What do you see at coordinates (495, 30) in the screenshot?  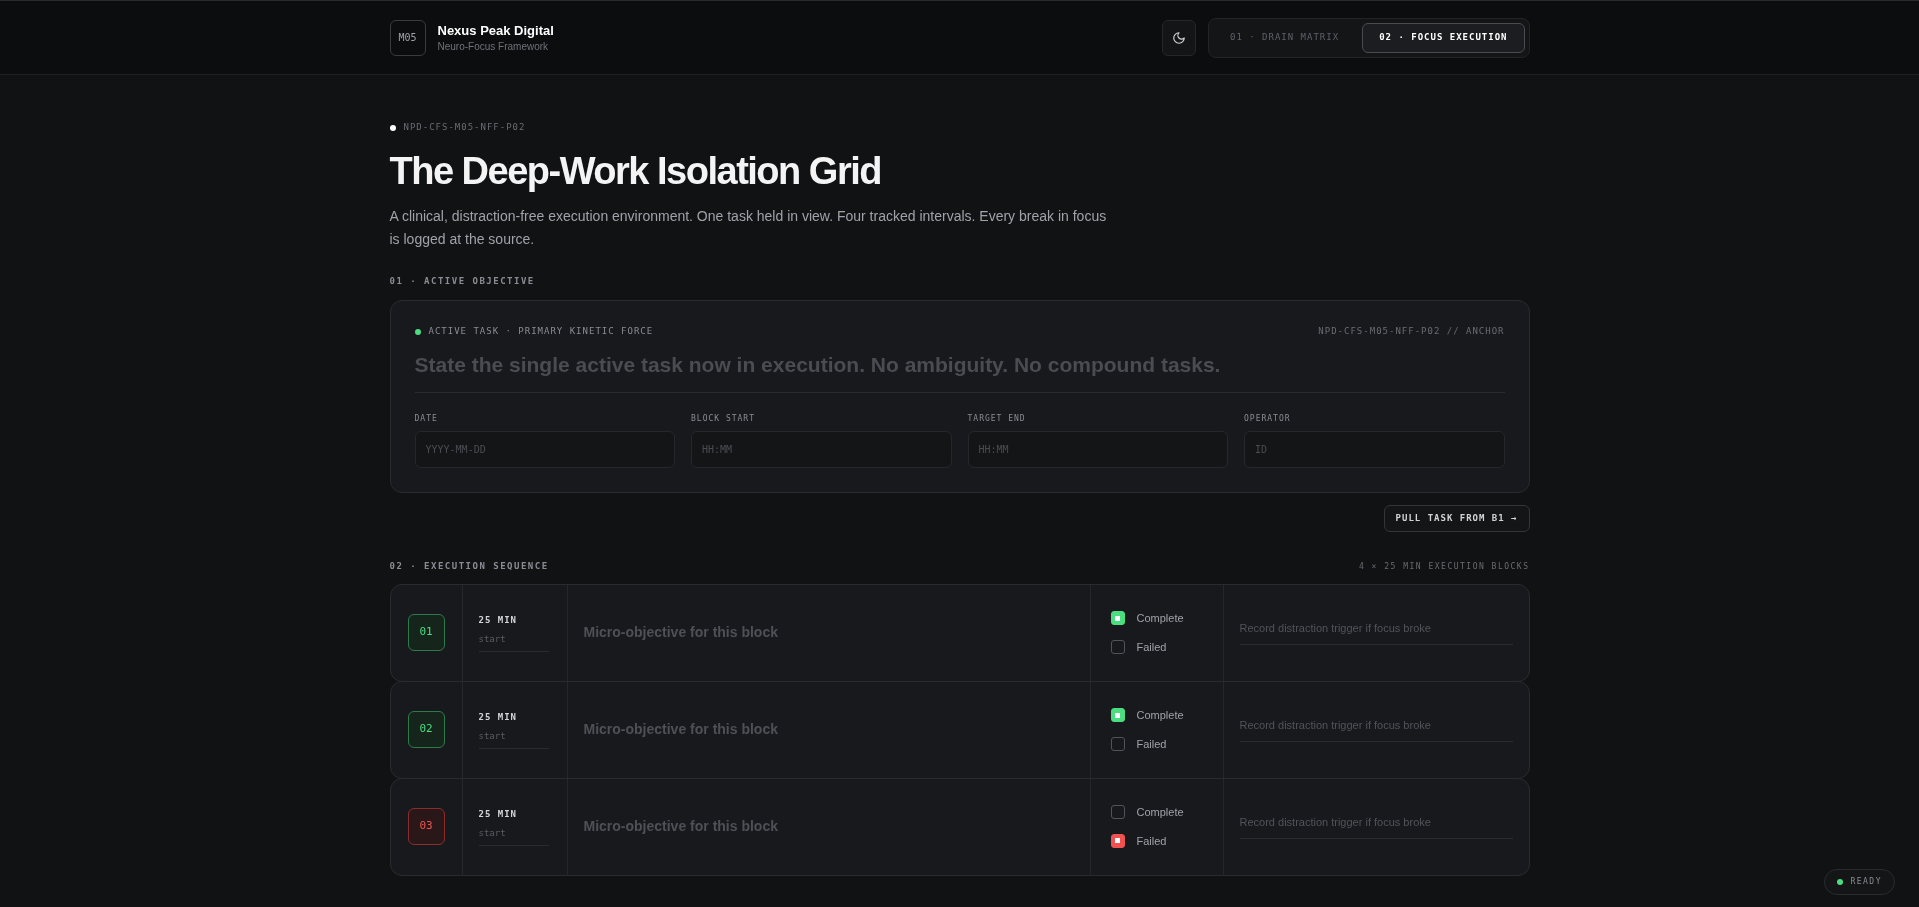 I see `brand-name: Nexus Peak Digital` at bounding box center [495, 30].